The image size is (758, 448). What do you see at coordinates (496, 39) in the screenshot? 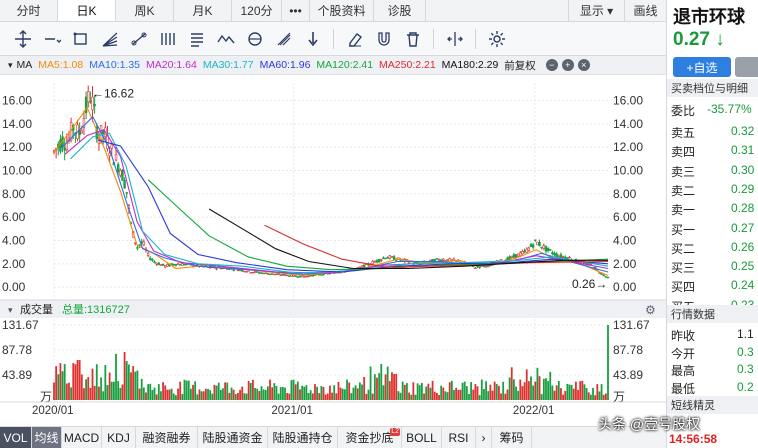
I see `gear-icon` at bounding box center [496, 39].